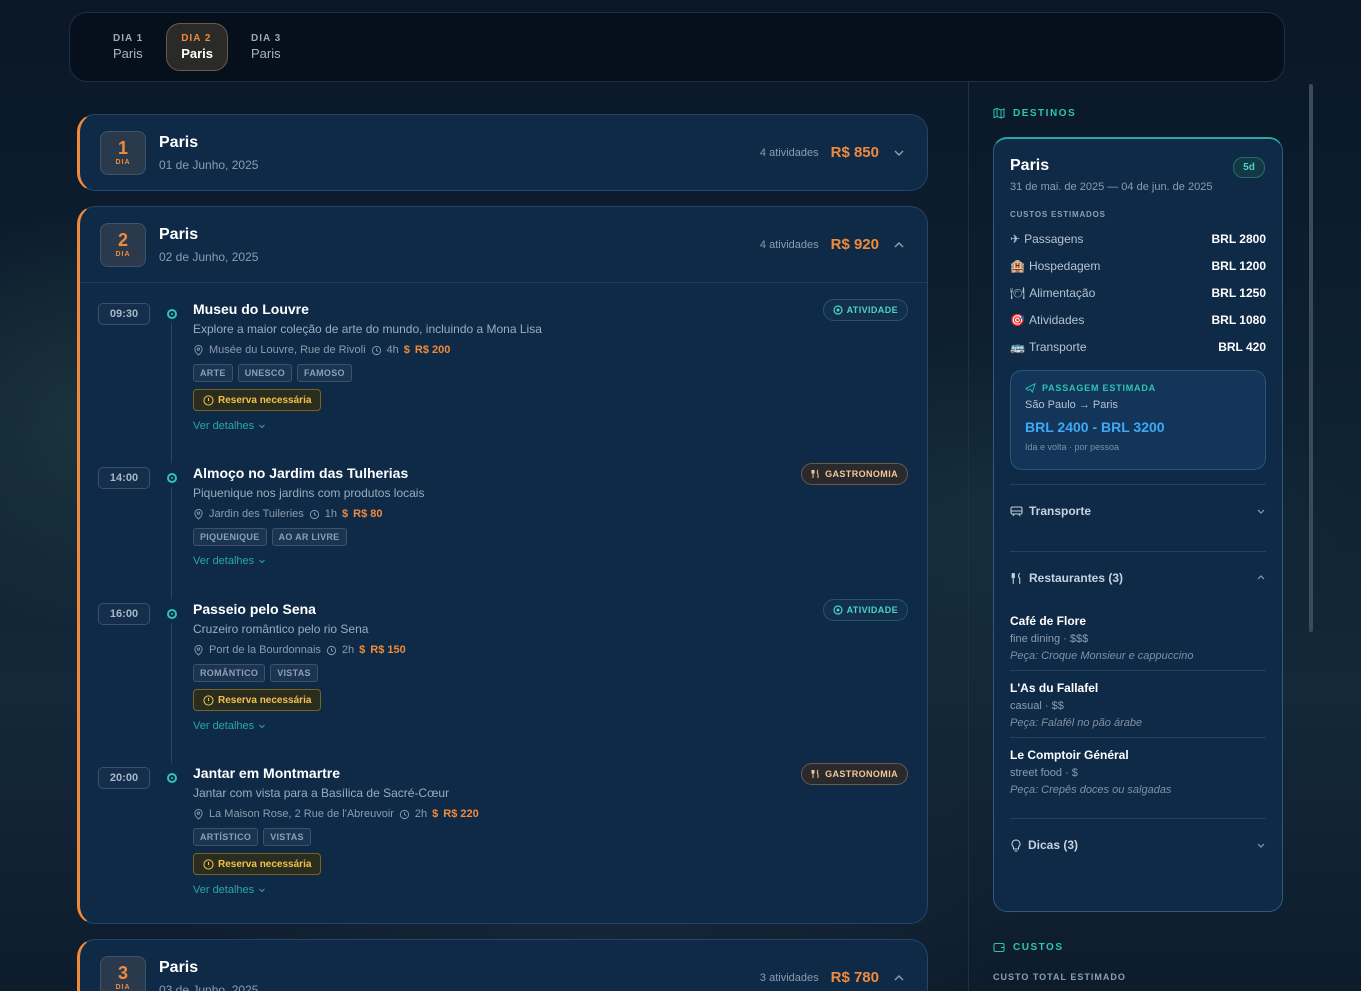 The height and width of the screenshot is (991, 1361). Describe the element at coordinates (1064, 265) in the screenshot. I see `cost-label: Hospedagem` at that location.